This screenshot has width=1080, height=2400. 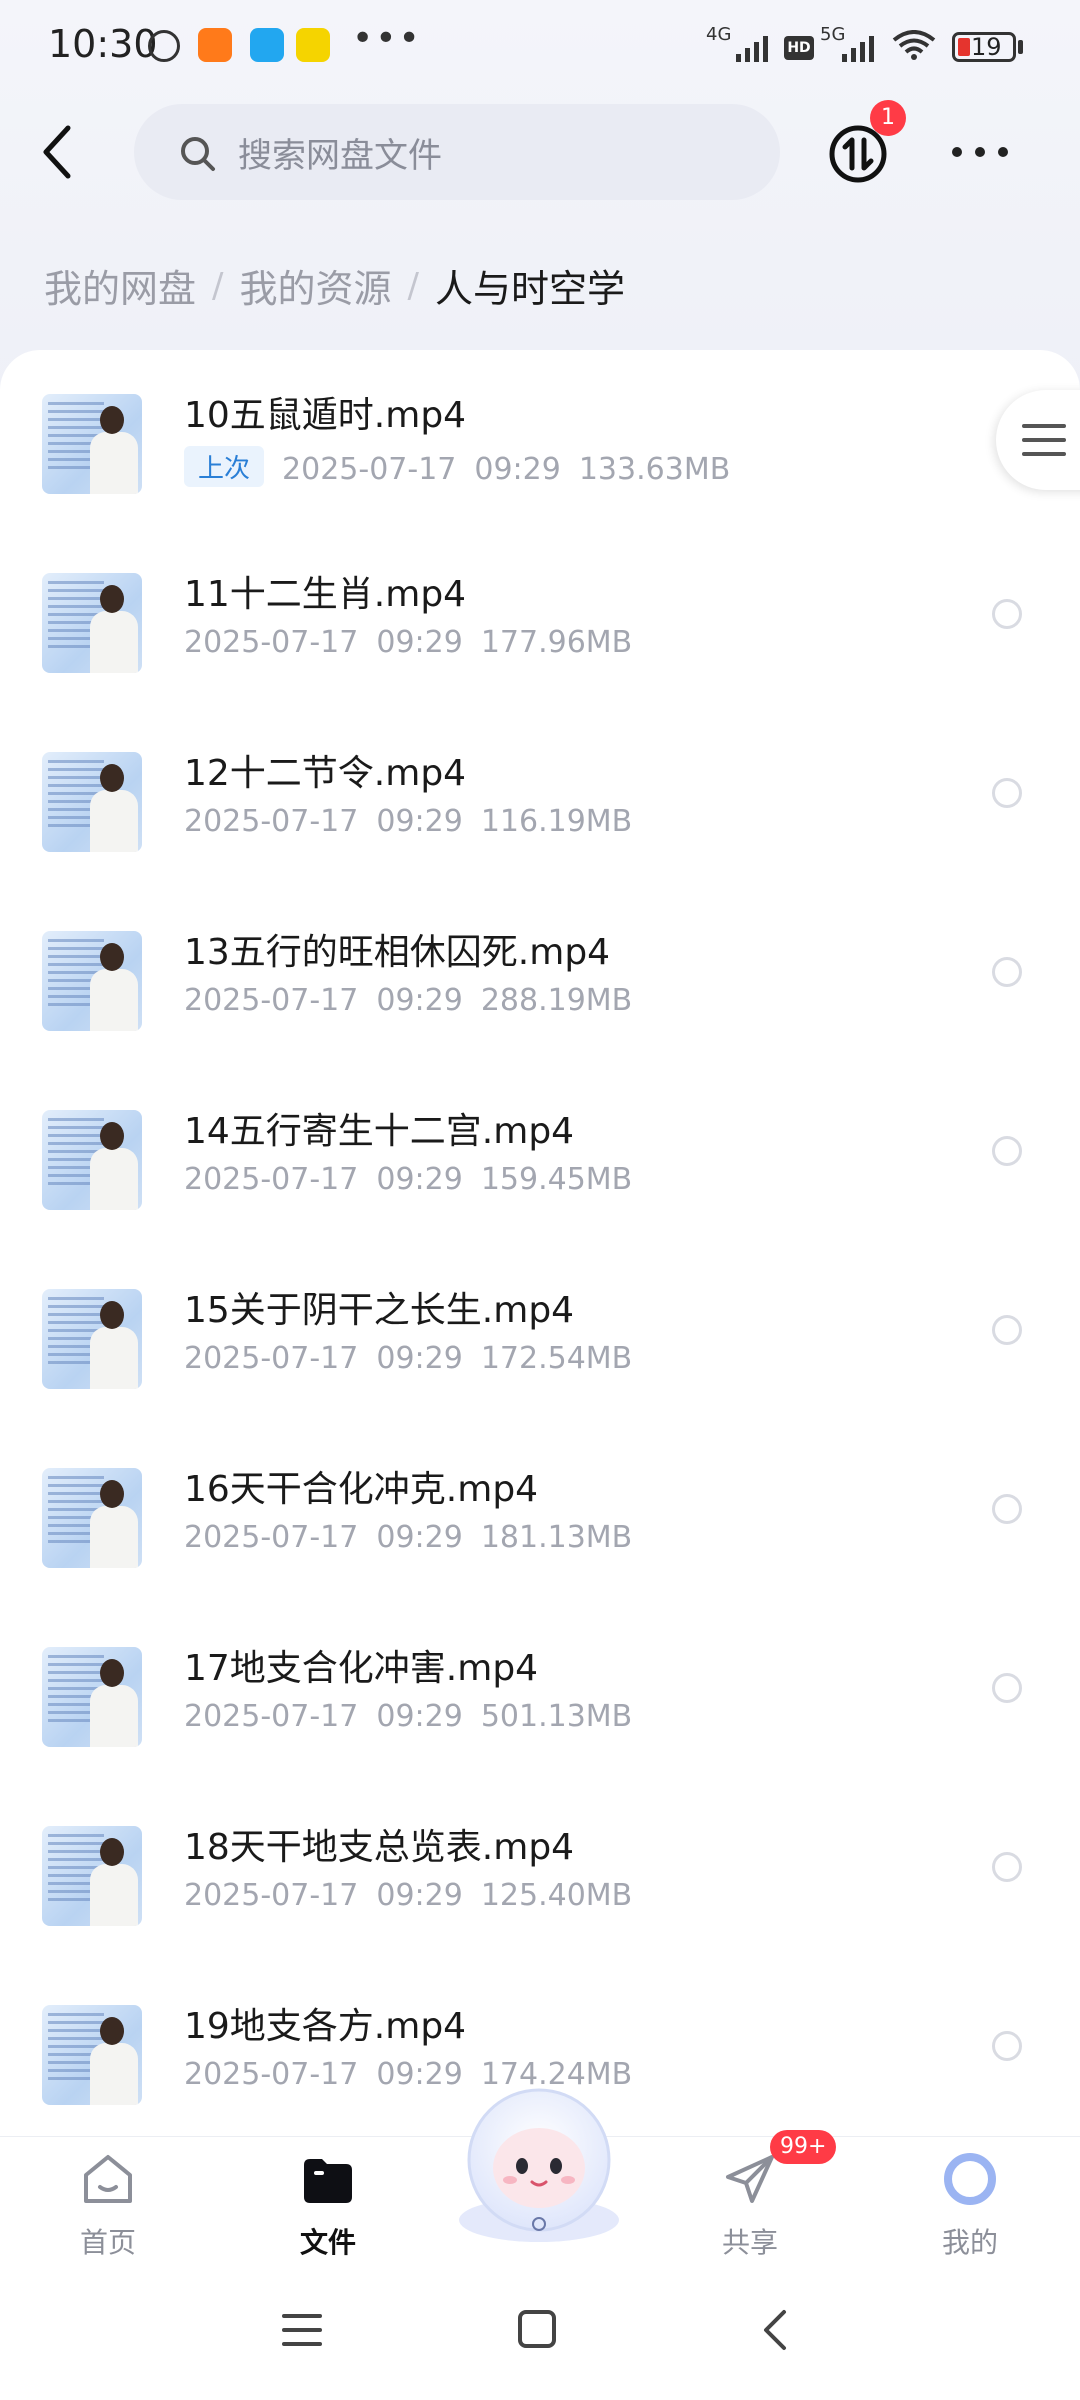 I want to click on file-size: 133.63MB, so click(x=654, y=469).